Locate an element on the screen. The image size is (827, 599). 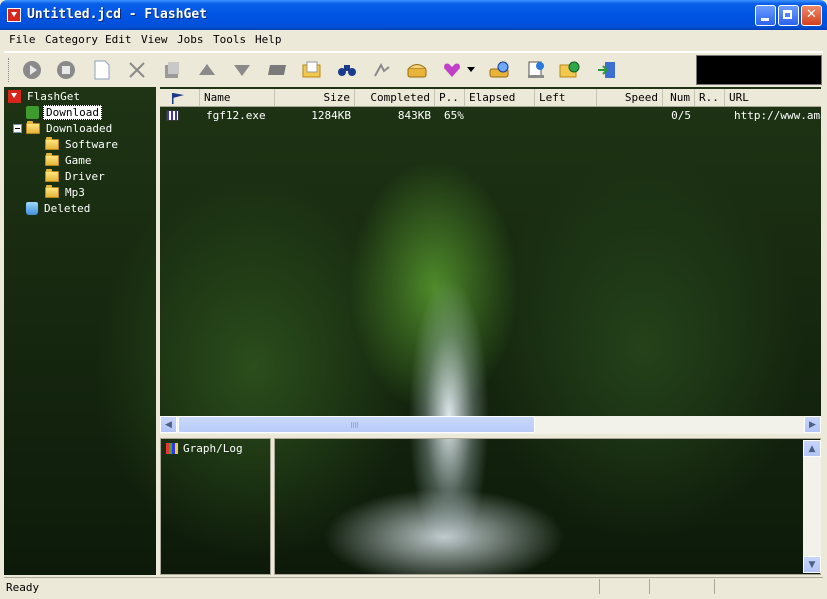
tree-label-game: Game is located at coordinates (78, 160).